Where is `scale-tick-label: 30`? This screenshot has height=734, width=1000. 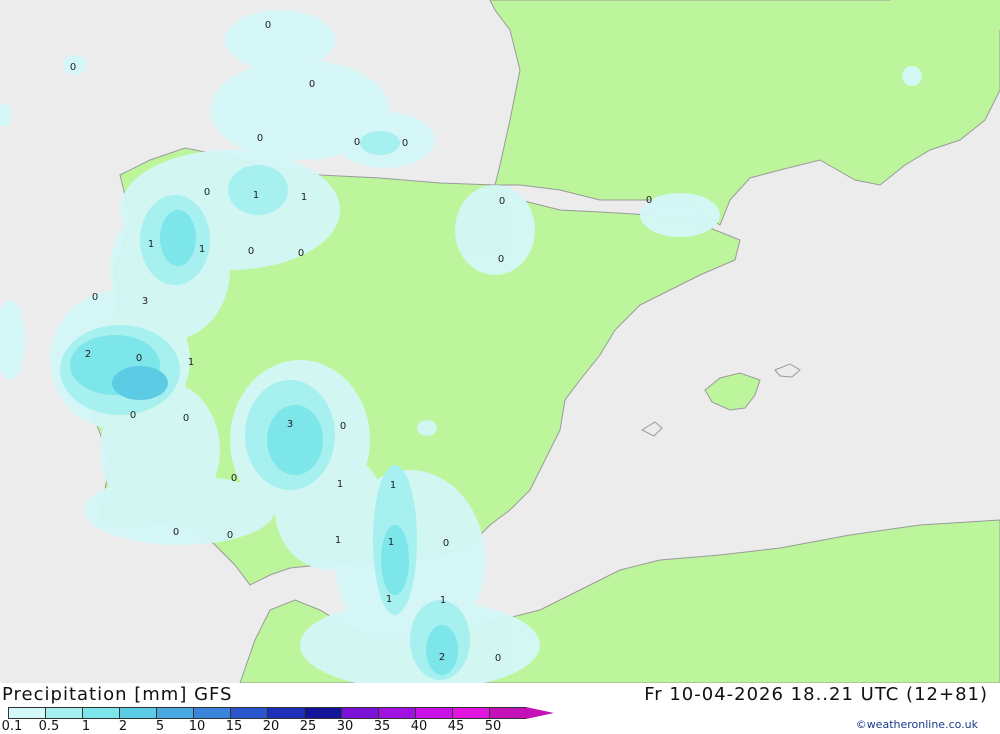
scale-tick-label: 30 is located at coordinates (345, 726).